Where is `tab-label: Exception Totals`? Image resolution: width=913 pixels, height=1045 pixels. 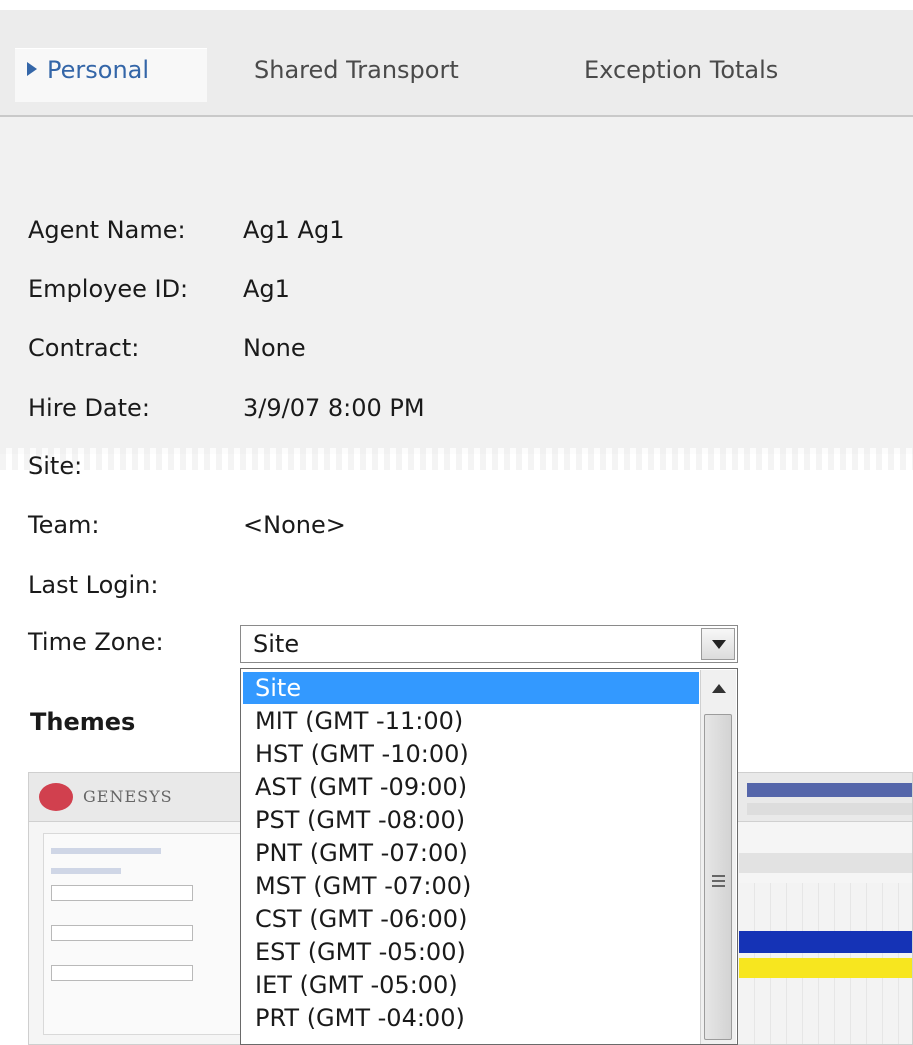 tab-label: Exception Totals is located at coordinates (681, 70).